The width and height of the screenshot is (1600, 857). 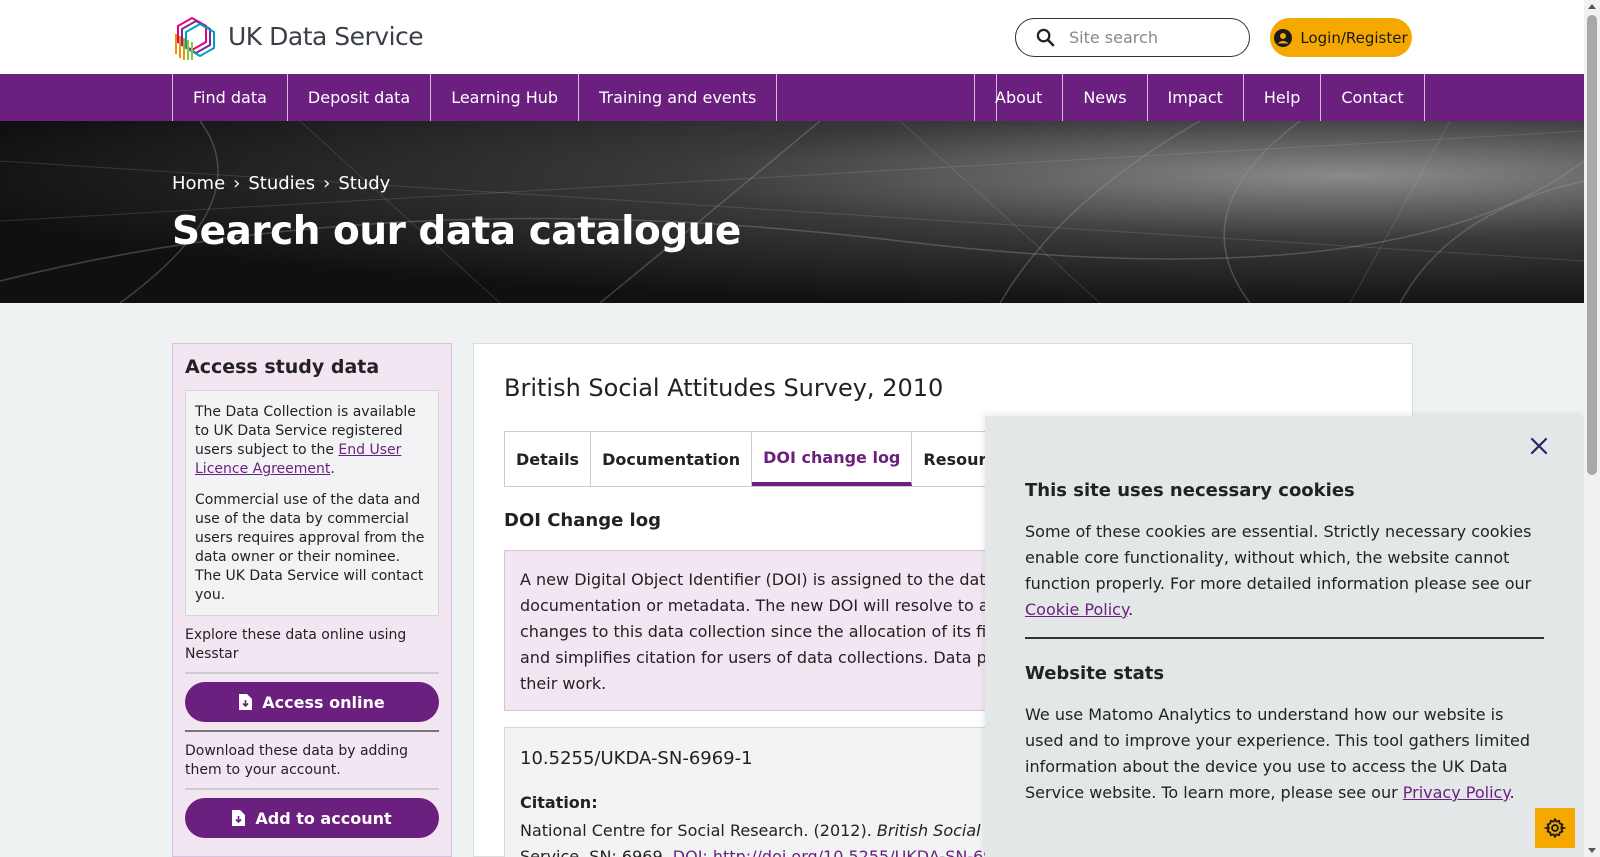 I want to click on page-scrollbar, so click(x=1592, y=428).